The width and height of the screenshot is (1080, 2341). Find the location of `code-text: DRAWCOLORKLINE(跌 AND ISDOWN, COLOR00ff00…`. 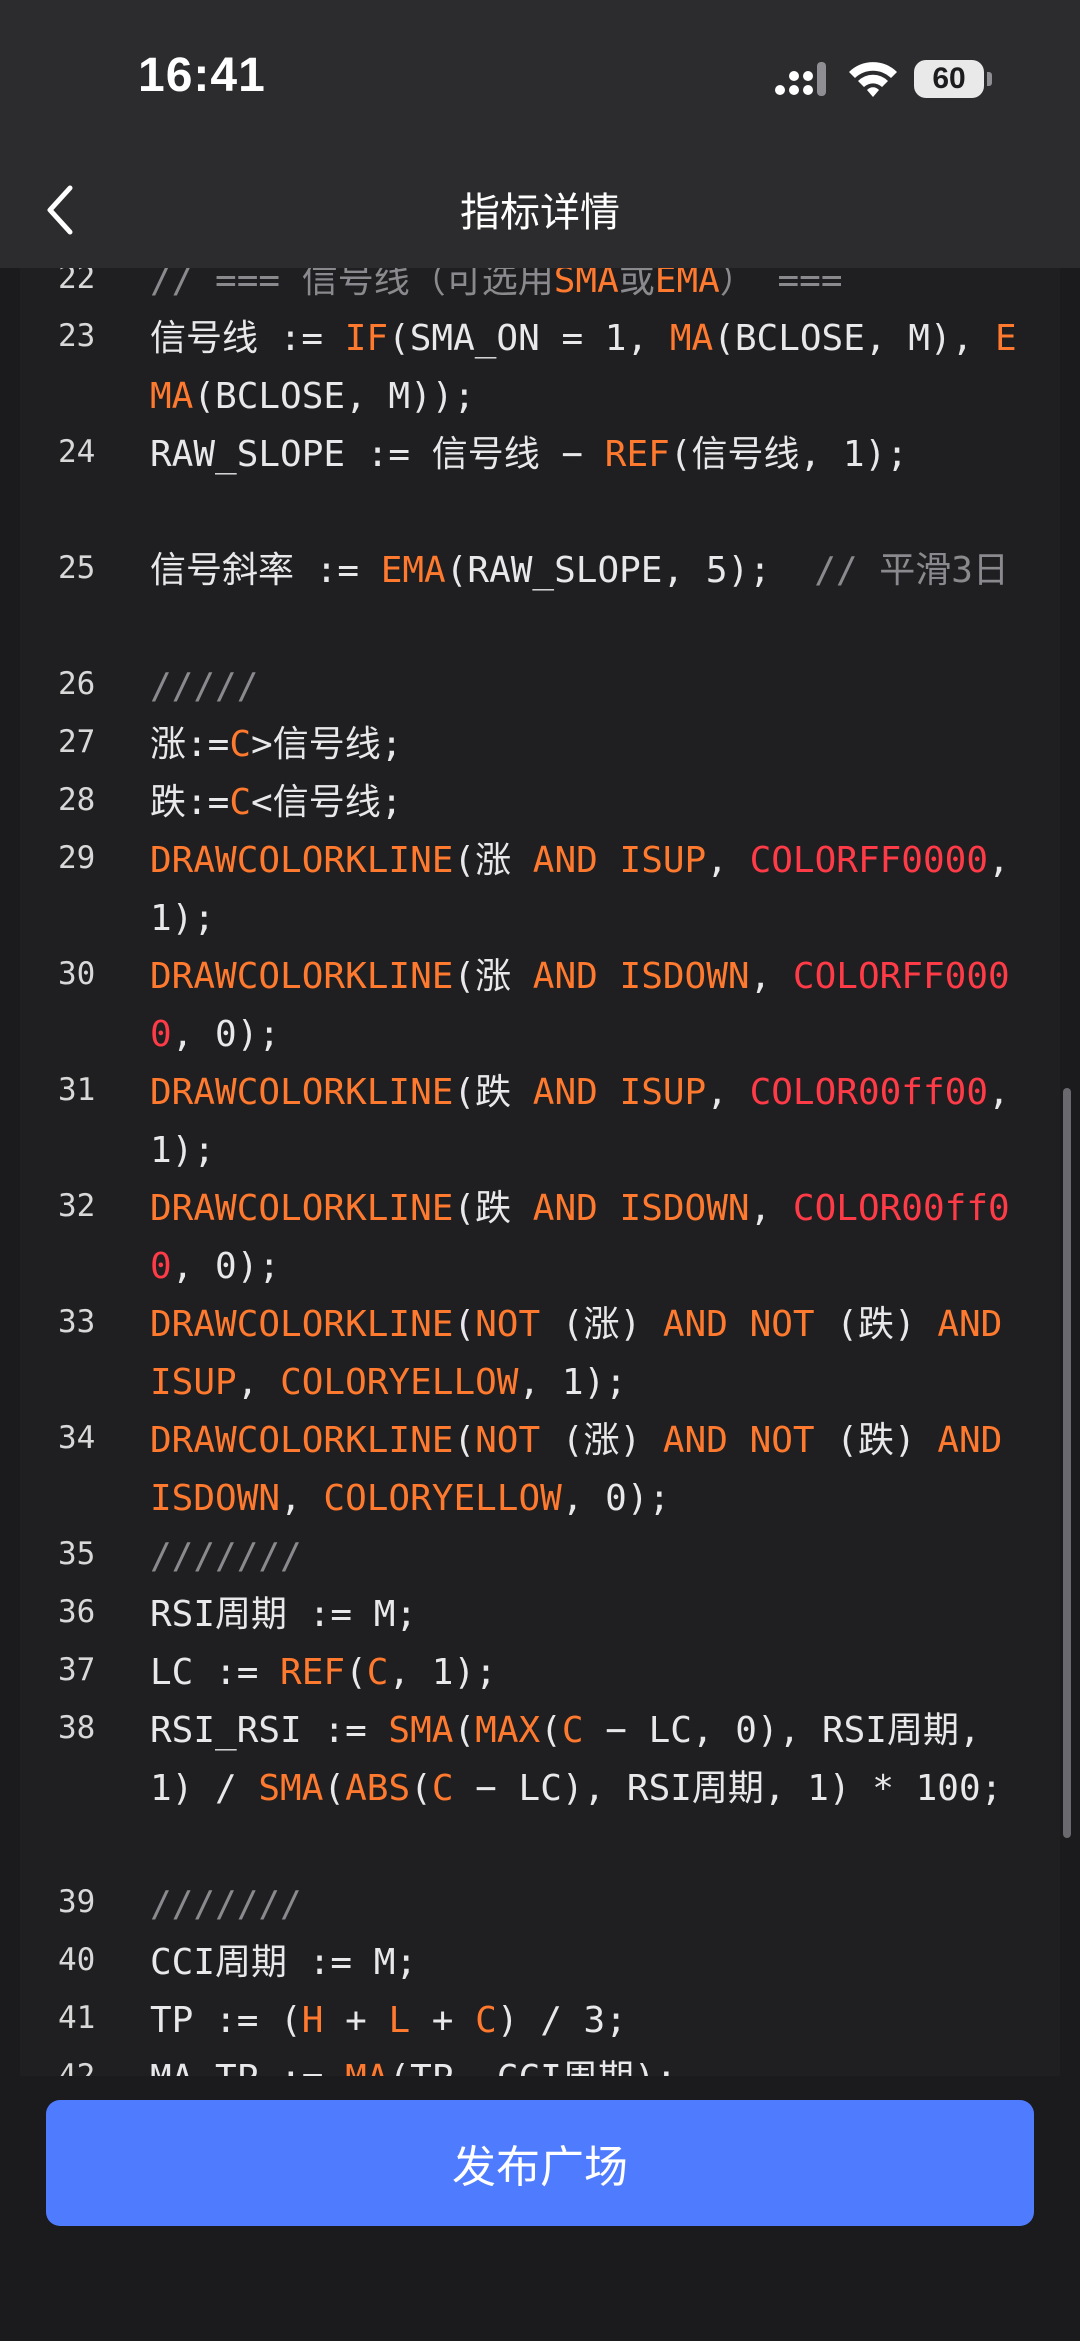

code-text: DRAWCOLORKLINE(跌 AND ISDOWN, COLOR00ff00… is located at coordinates (590, 1238).